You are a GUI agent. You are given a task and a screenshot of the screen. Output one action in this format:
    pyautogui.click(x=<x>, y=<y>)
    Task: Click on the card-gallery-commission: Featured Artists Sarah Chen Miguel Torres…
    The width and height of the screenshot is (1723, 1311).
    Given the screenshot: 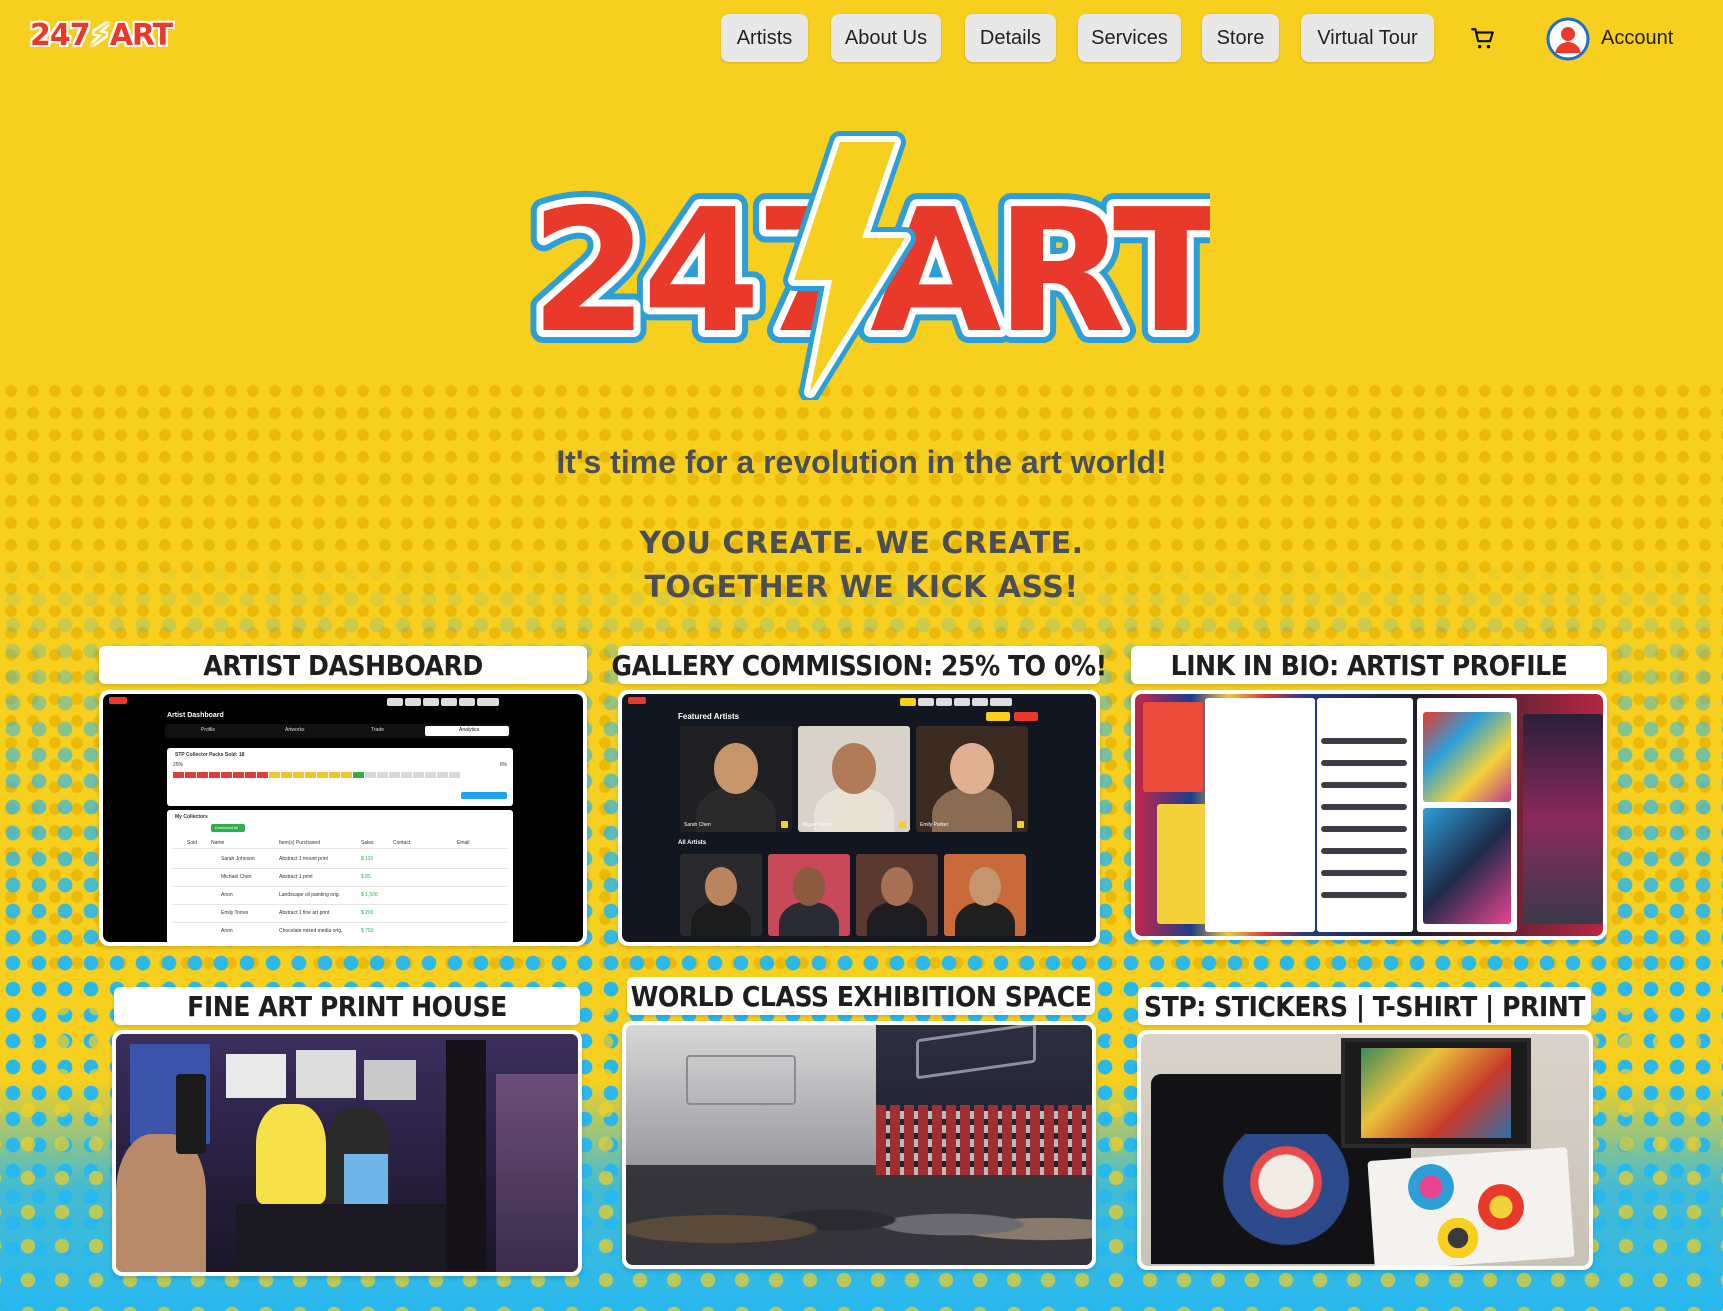 What is the action you would take?
    pyautogui.click(x=859, y=818)
    